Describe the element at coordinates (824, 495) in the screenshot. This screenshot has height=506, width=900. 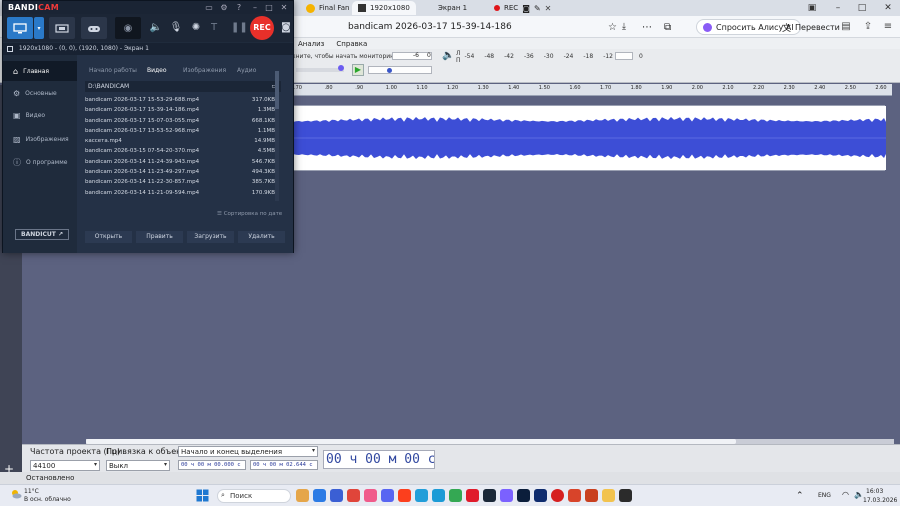
I see `language-indicator: ENG` at that location.